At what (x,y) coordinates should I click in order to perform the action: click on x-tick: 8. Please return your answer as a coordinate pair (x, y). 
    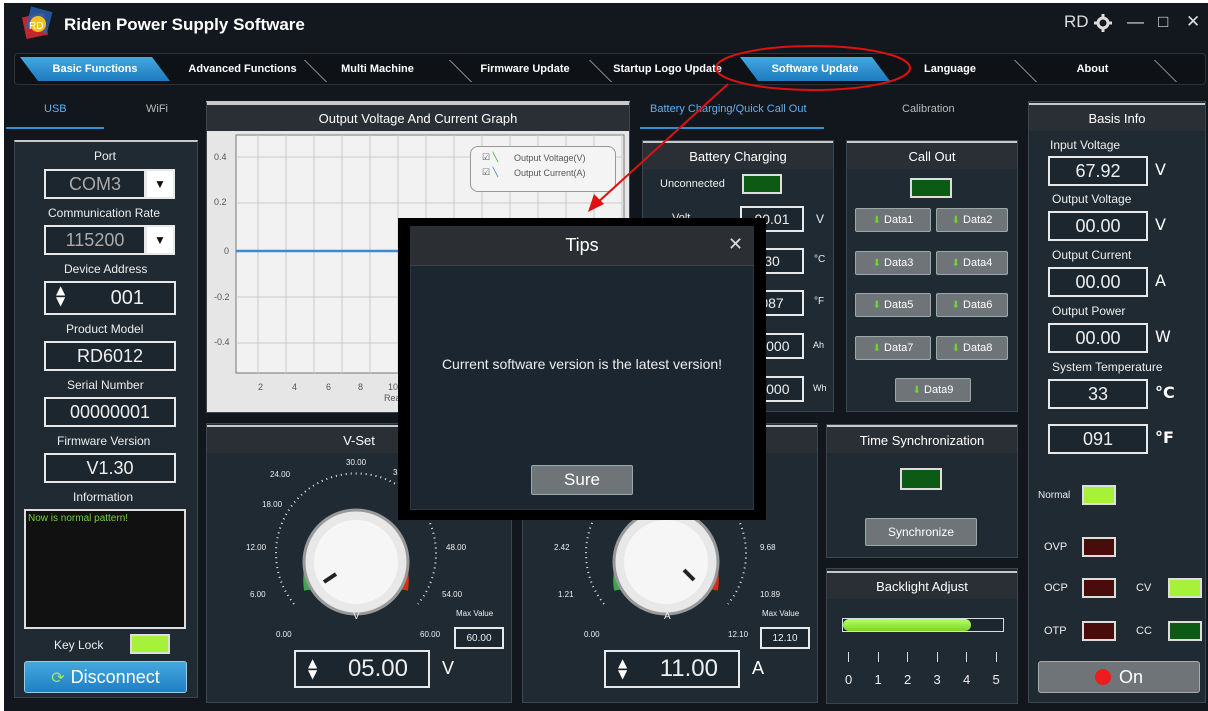
    Looking at the image, I should click on (361, 387).